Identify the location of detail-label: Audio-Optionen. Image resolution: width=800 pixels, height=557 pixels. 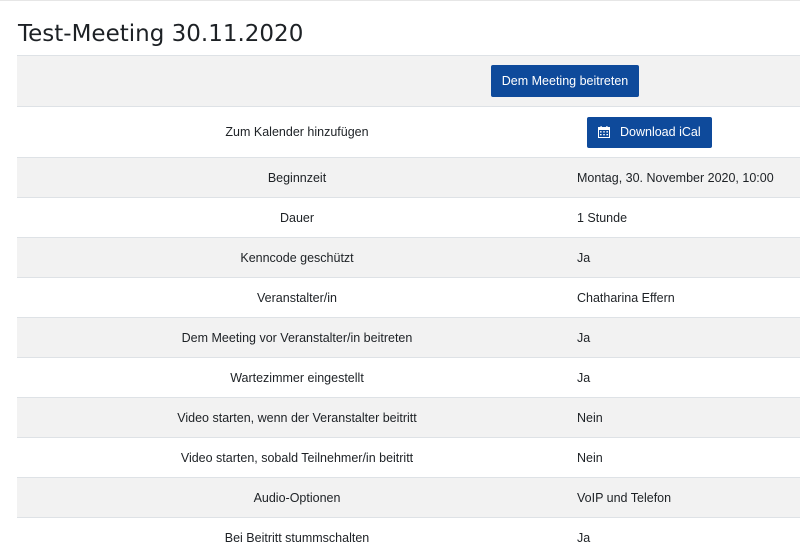
(297, 498).